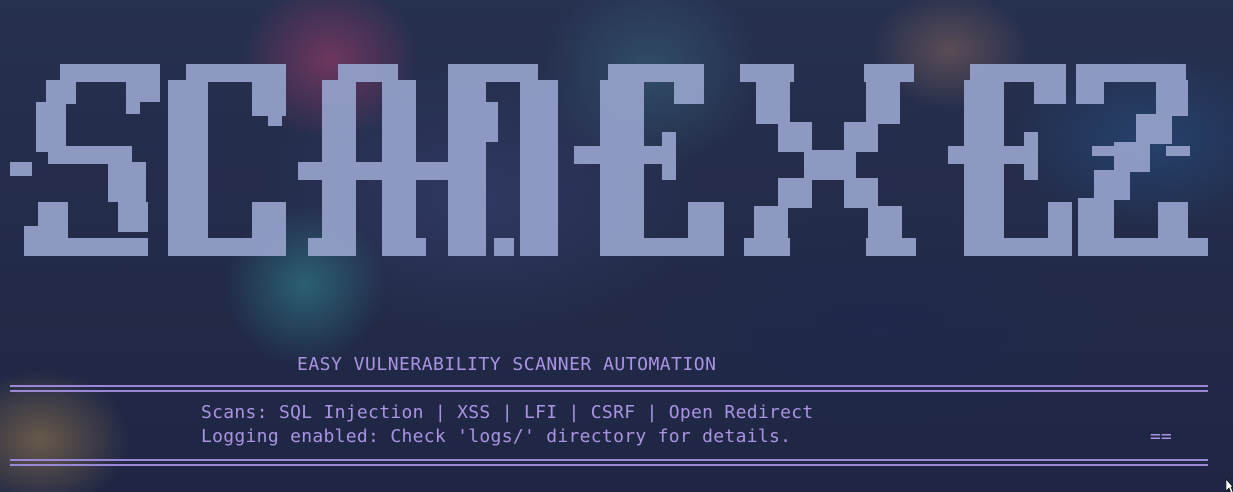 Image resolution: width=1233 pixels, height=492 pixels. What do you see at coordinates (1161, 436) in the screenshot?
I see `trailing-equals: ==` at bounding box center [1161, 436].